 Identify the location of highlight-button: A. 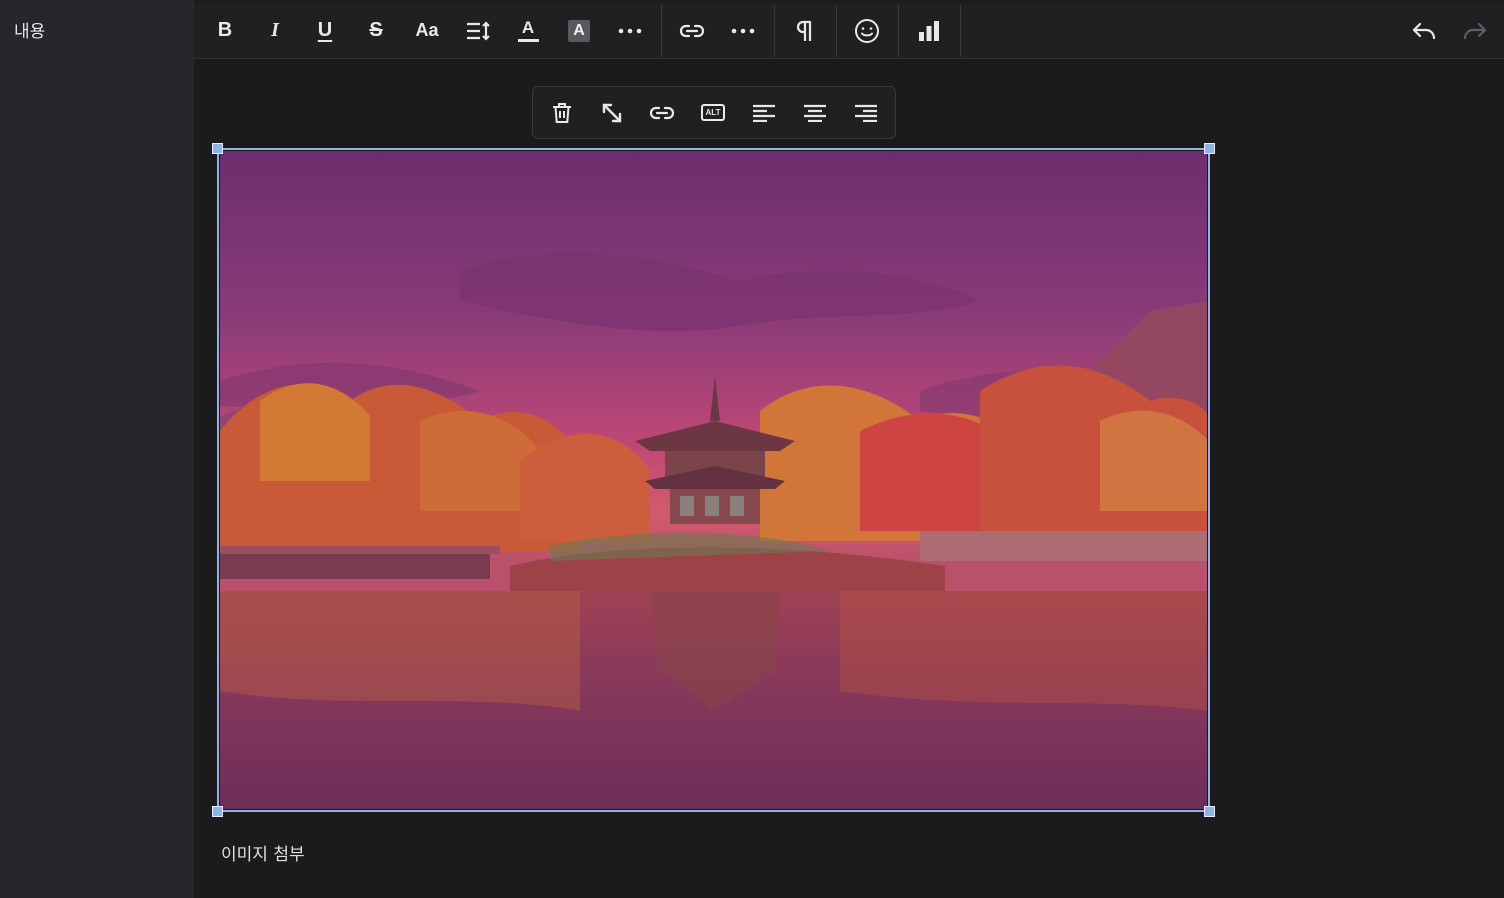
(579, 30).